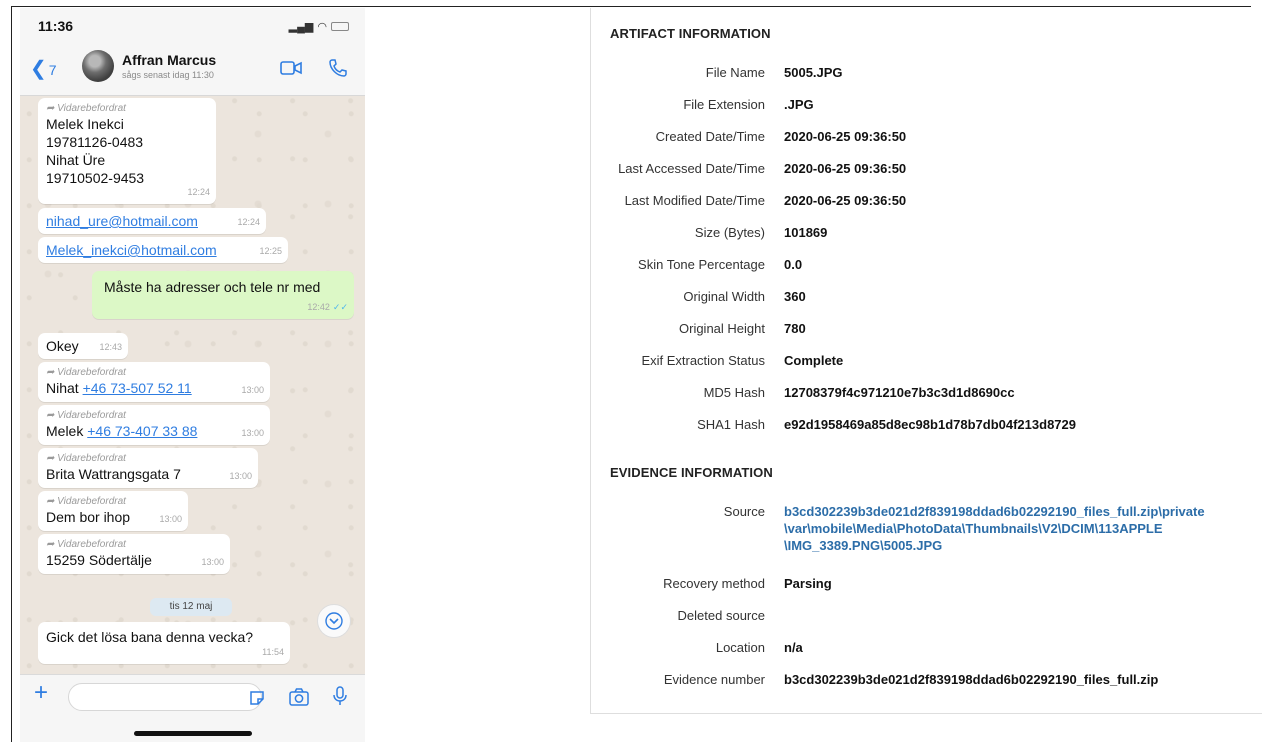  Describe the element at coordinates (340, 26) in the screenshot. I see `battery-icon` at that location.